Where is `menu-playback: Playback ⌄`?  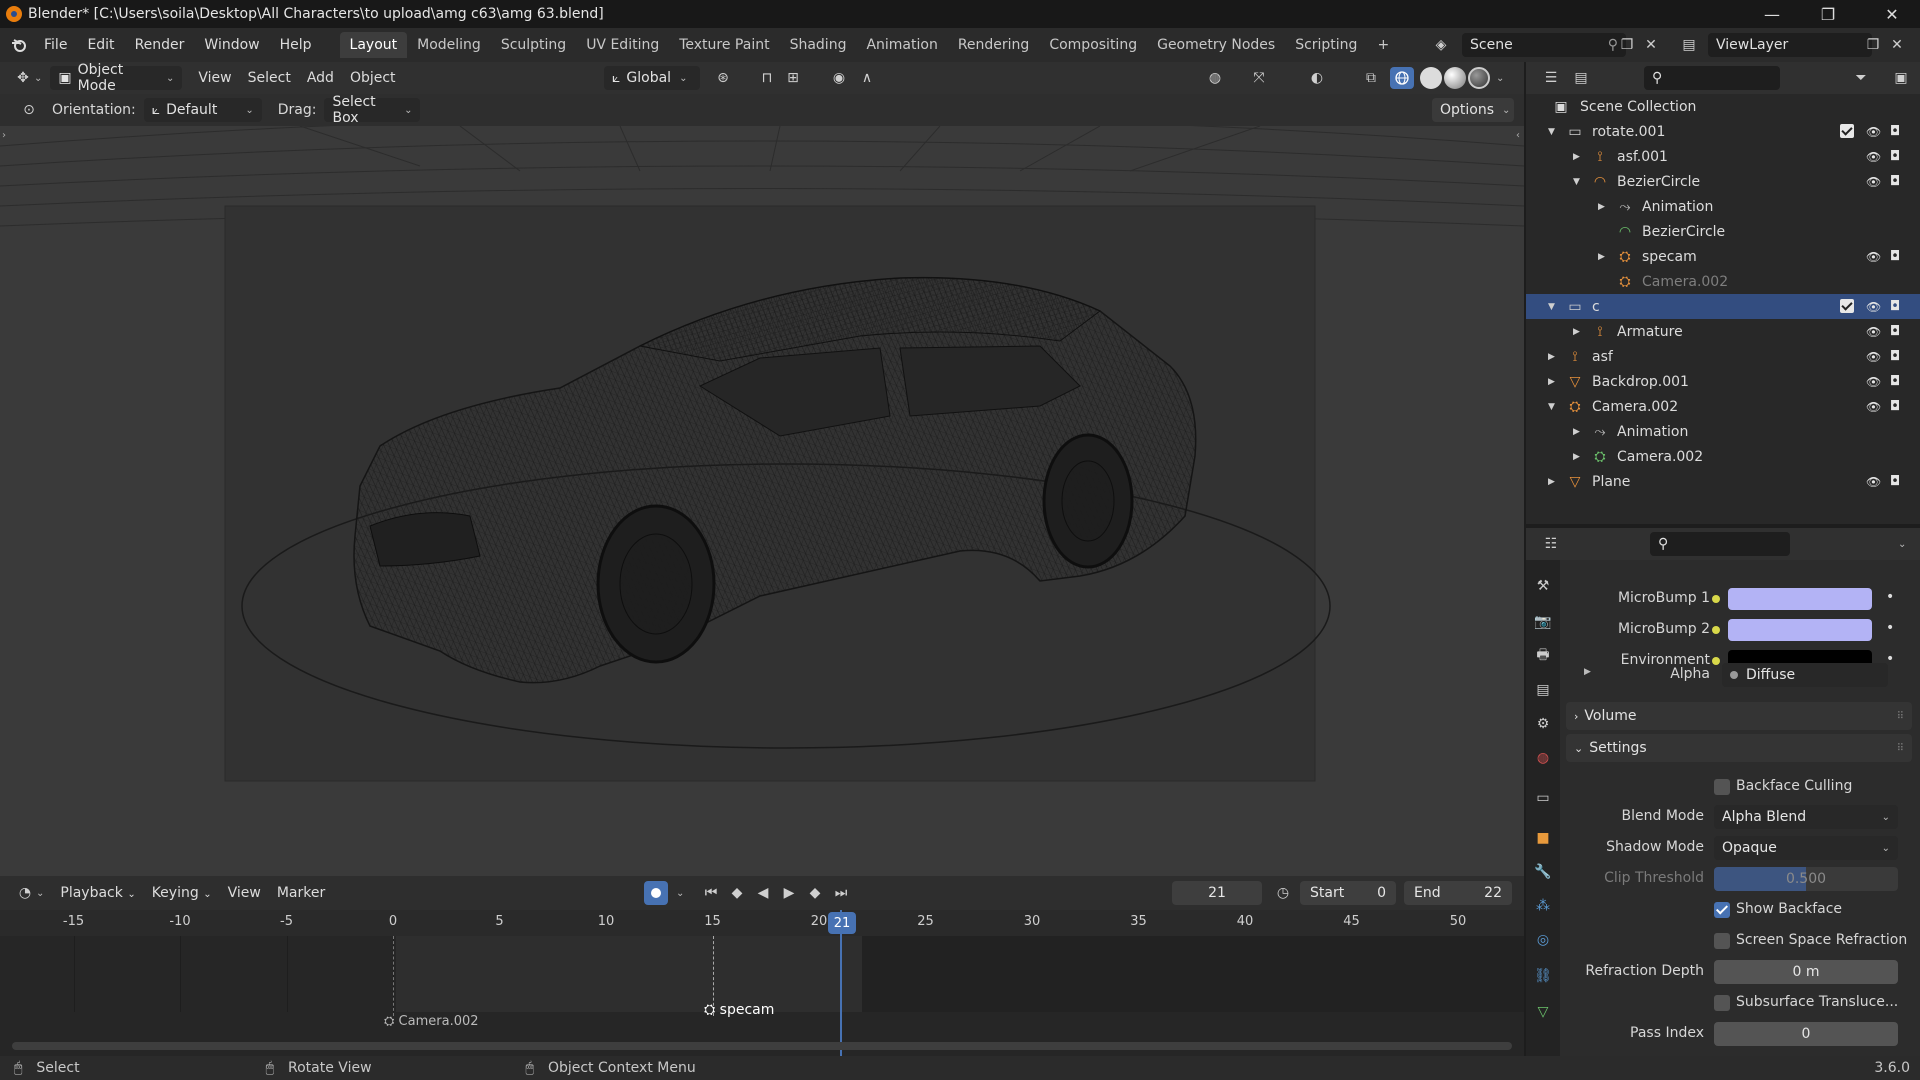 menu-playback: Playback ⌄ is located at coordinates (97, 893).